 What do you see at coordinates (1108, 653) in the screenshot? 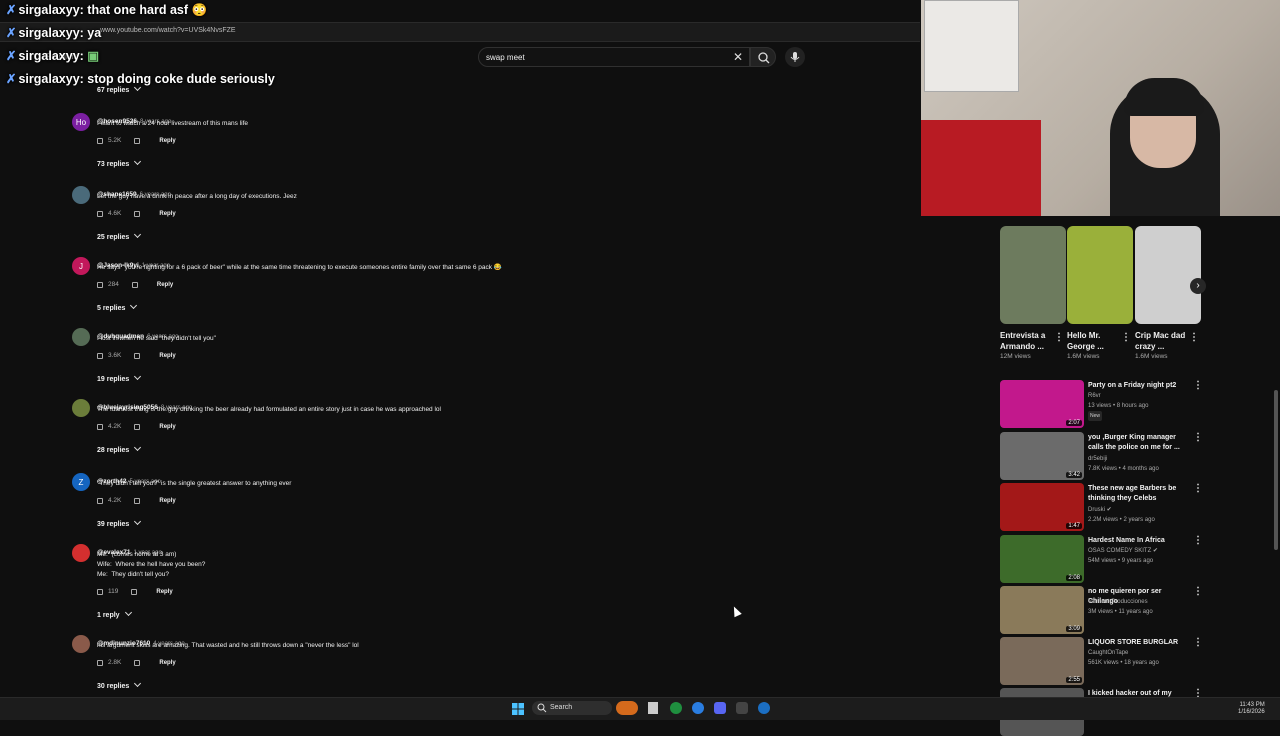
I see `video-channel: CaughtOnTape` at bounding box center [1108, 653].